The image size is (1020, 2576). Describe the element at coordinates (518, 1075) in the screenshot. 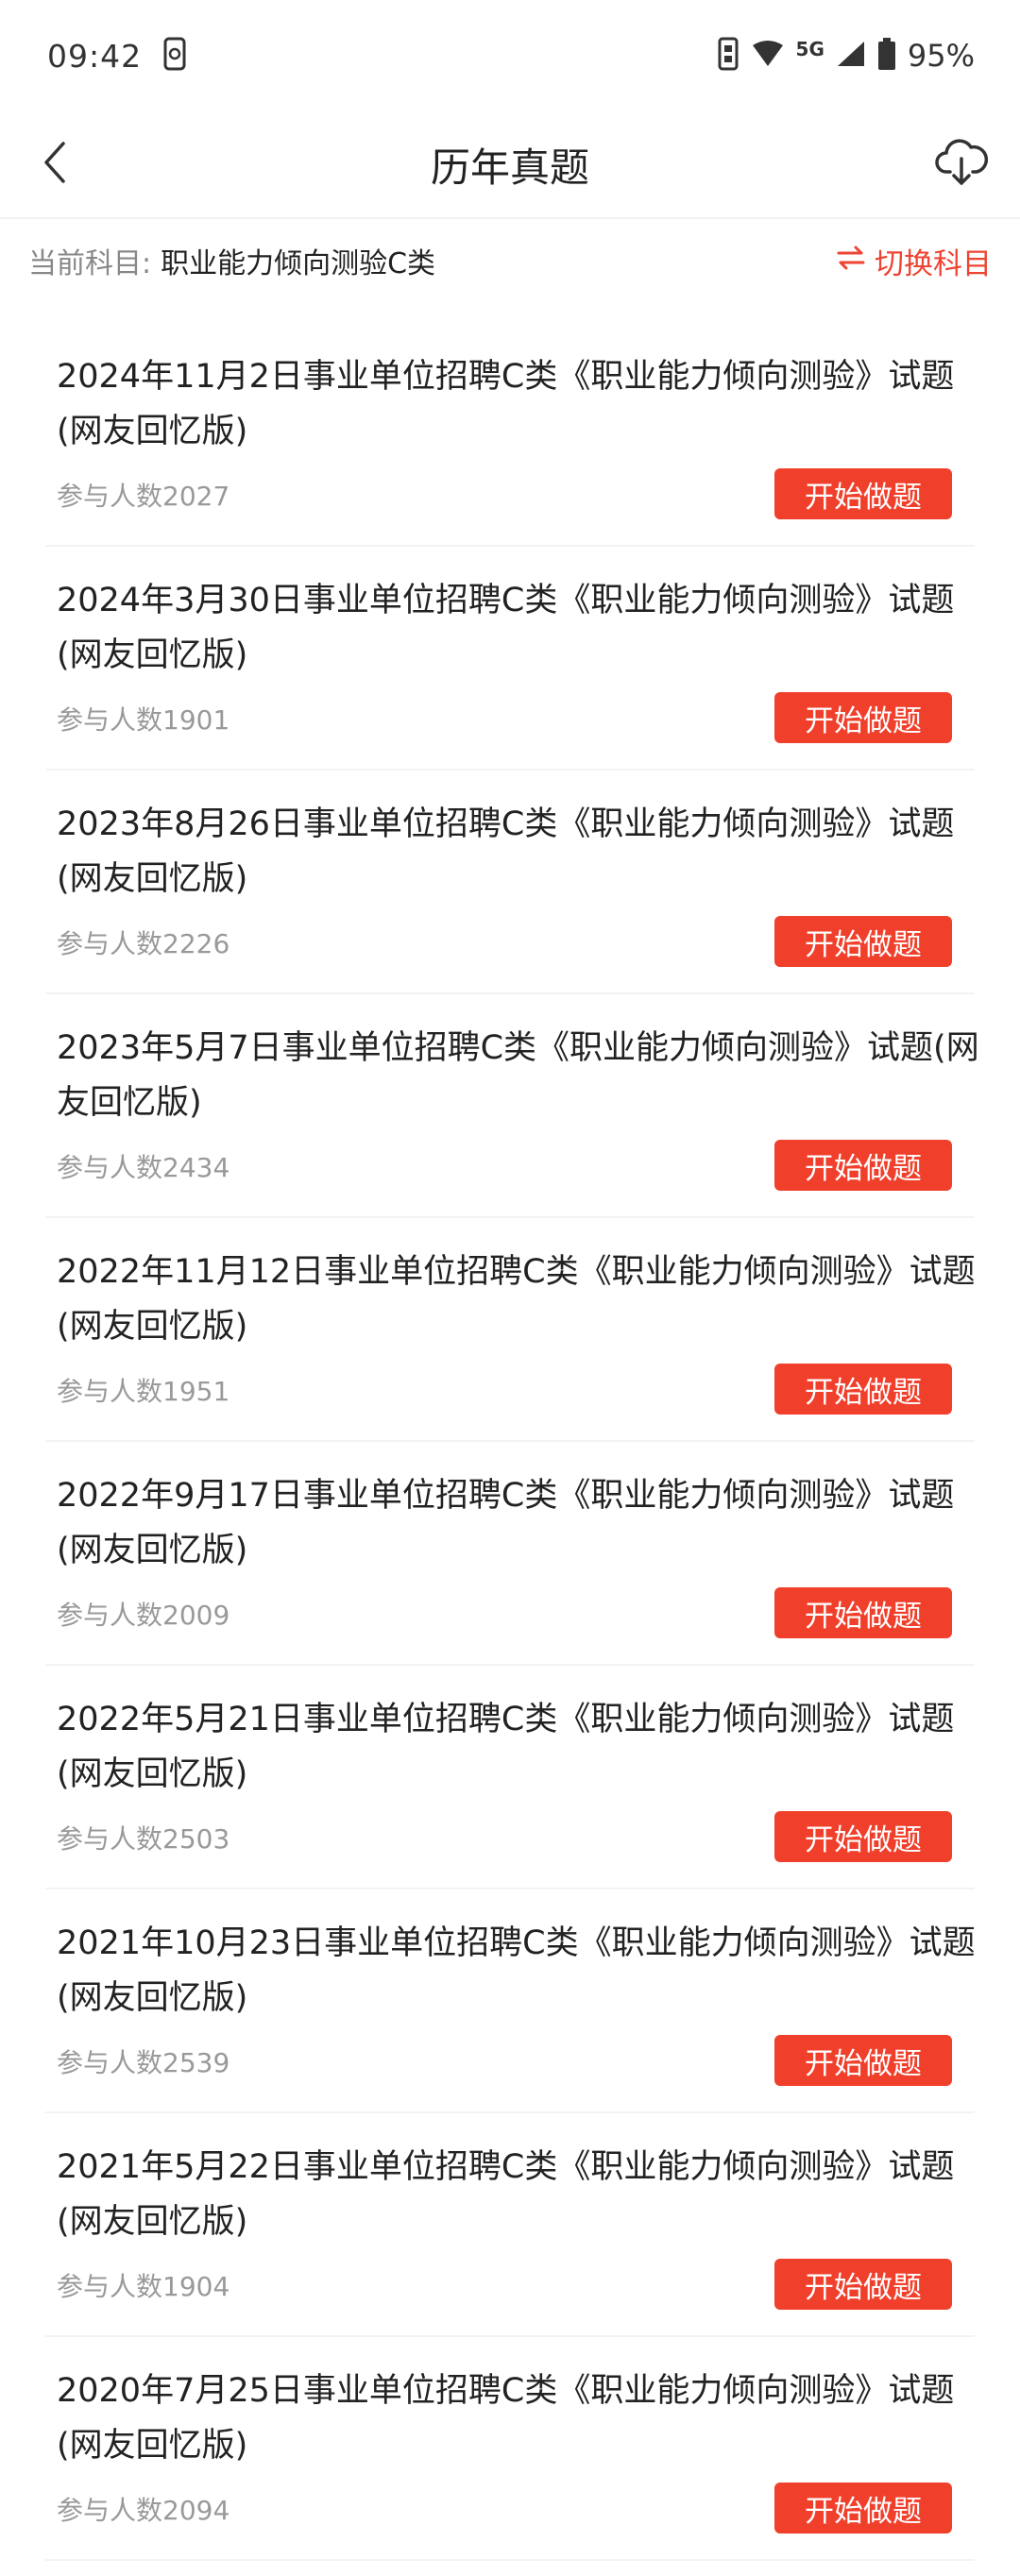

I see `item-title: 2023年5月7日事业单位招聘C类《职业能力倾向测验》试题(网友回忆版)` at that location.